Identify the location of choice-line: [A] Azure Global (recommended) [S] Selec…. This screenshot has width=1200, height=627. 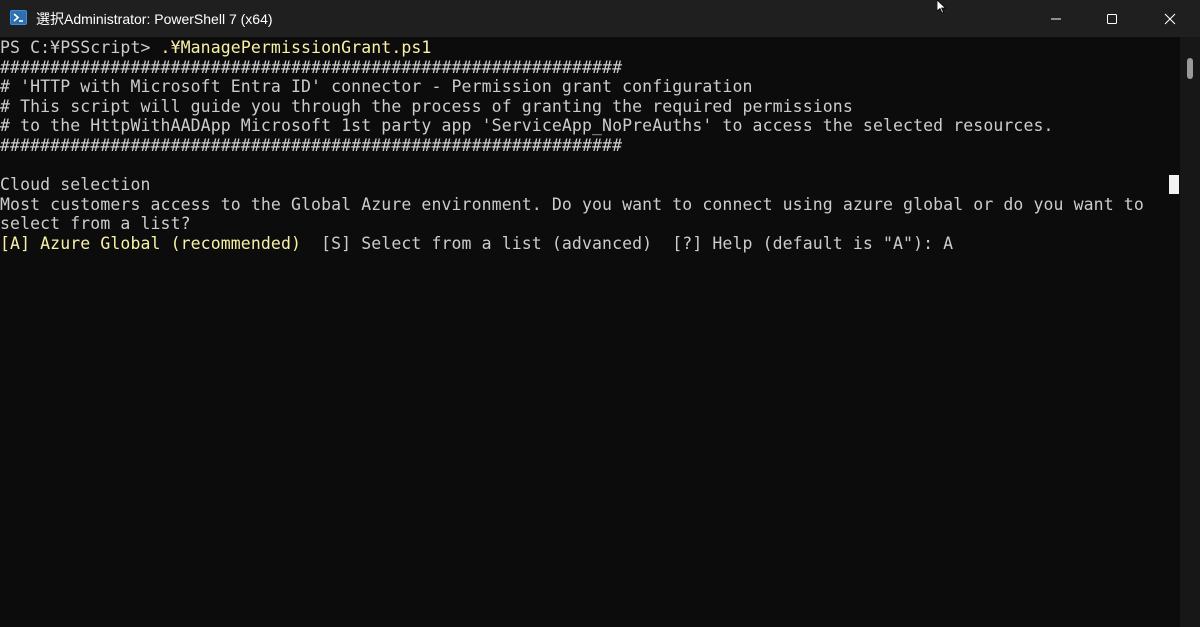
(476, 244).